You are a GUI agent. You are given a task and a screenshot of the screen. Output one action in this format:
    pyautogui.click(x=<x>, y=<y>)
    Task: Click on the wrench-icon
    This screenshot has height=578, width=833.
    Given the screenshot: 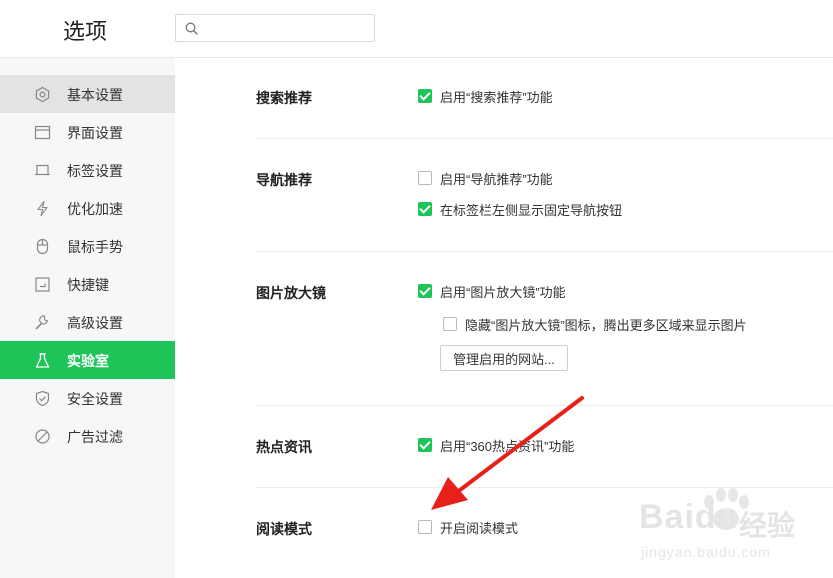 What is the action you would take?
    pyautogui.click(x=42, y=322)
    